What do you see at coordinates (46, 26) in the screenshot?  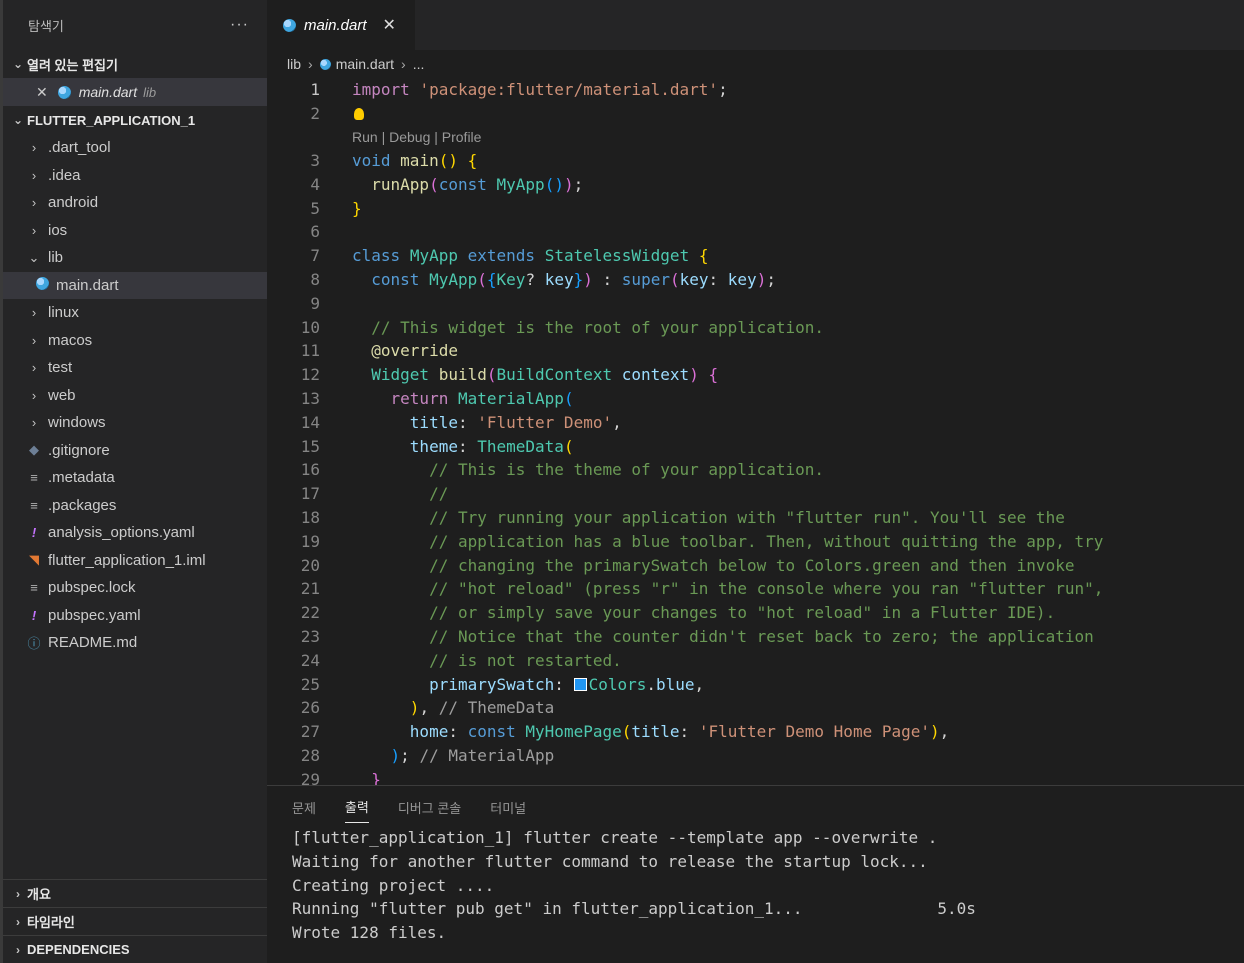 I see `explorer-title: 탐색기` at bounding box center [46, 26].